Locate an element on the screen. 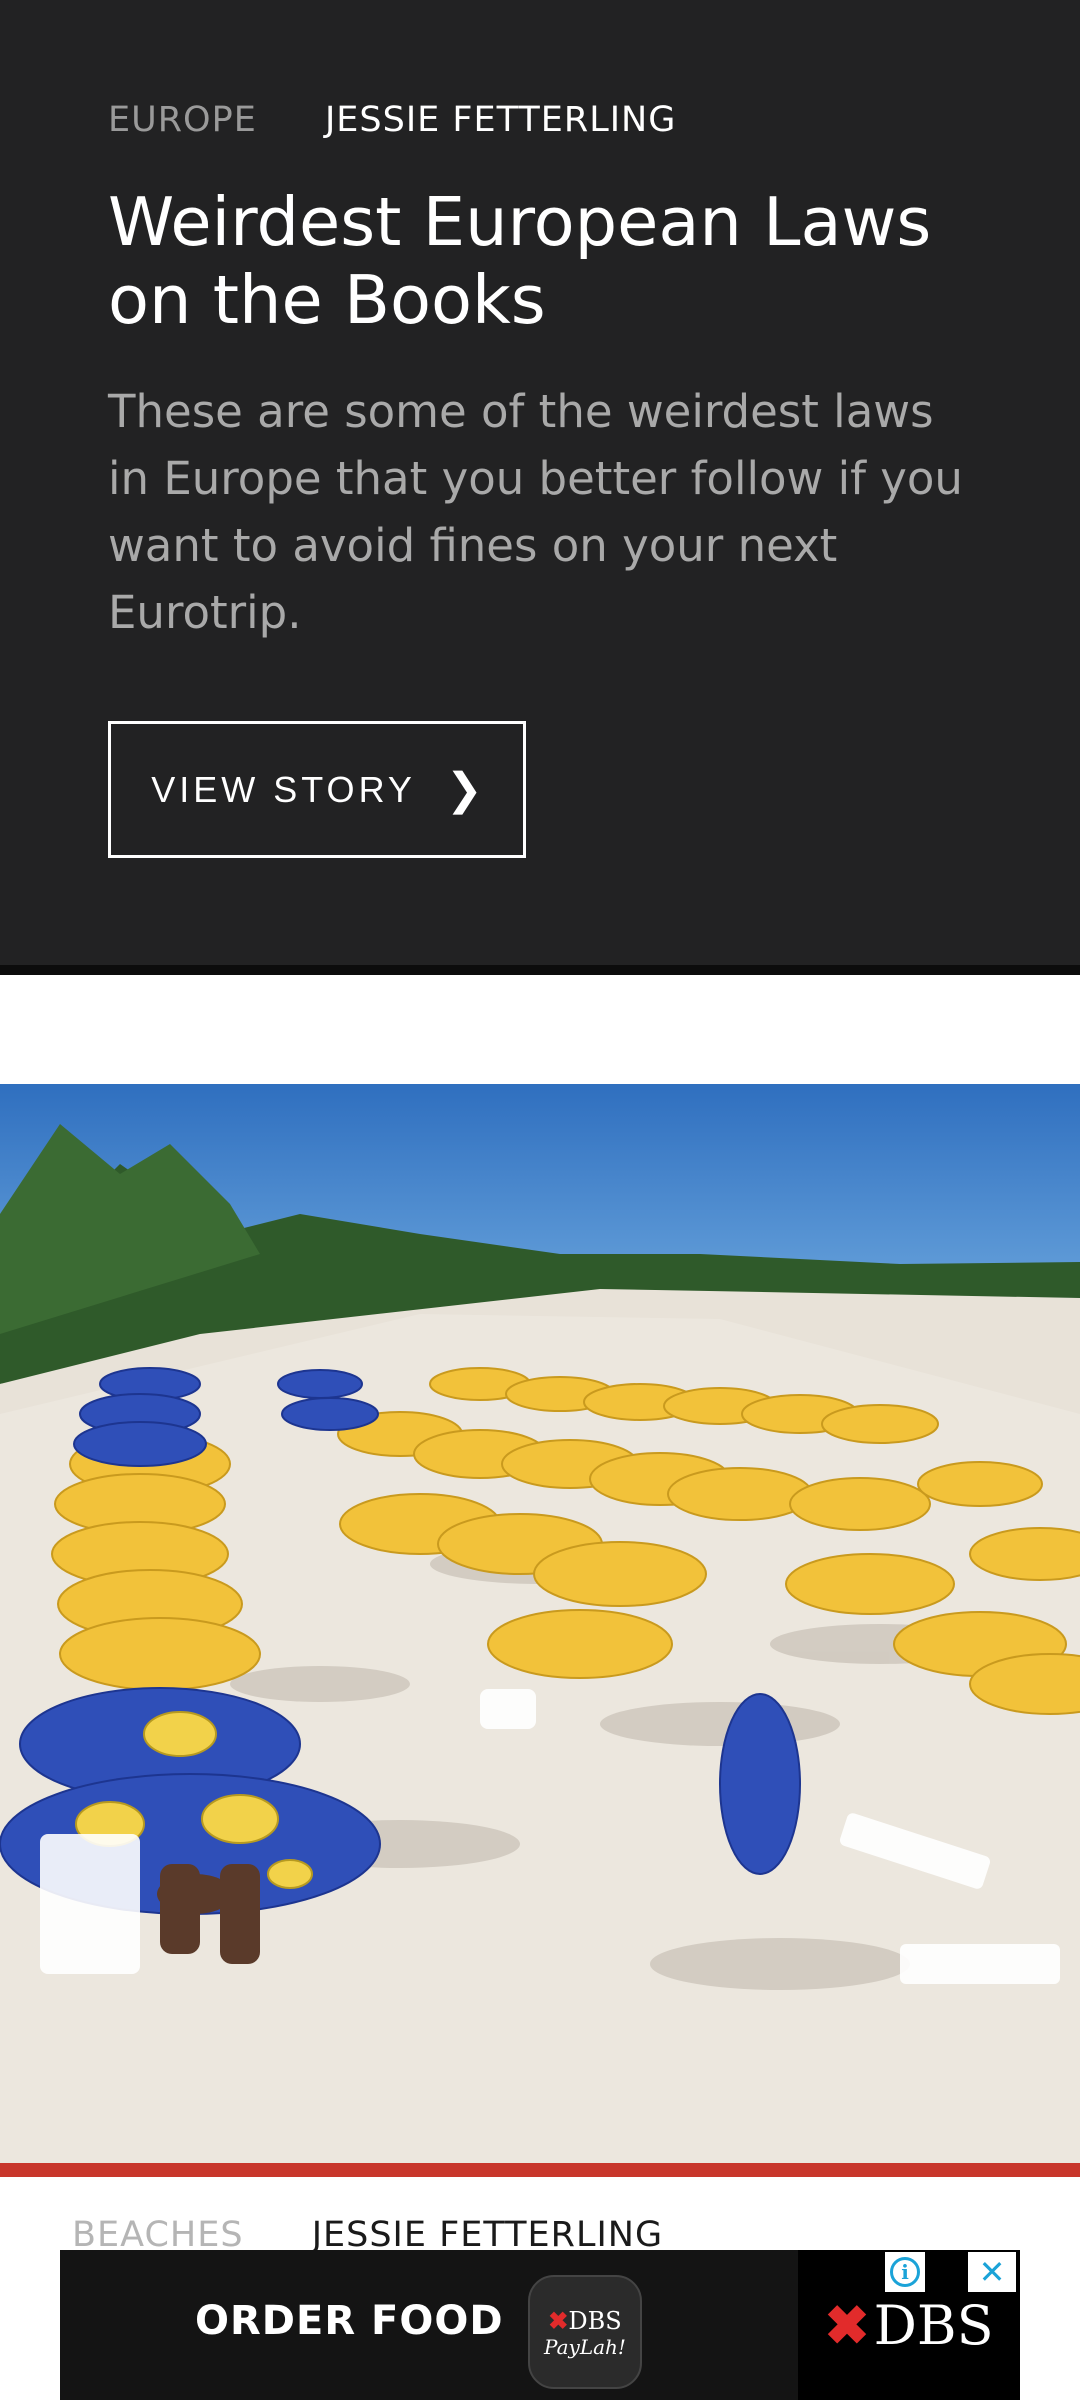 This screenshot has width=1080, height=2400. info-icon: i is located at coordinates (905, 2272).